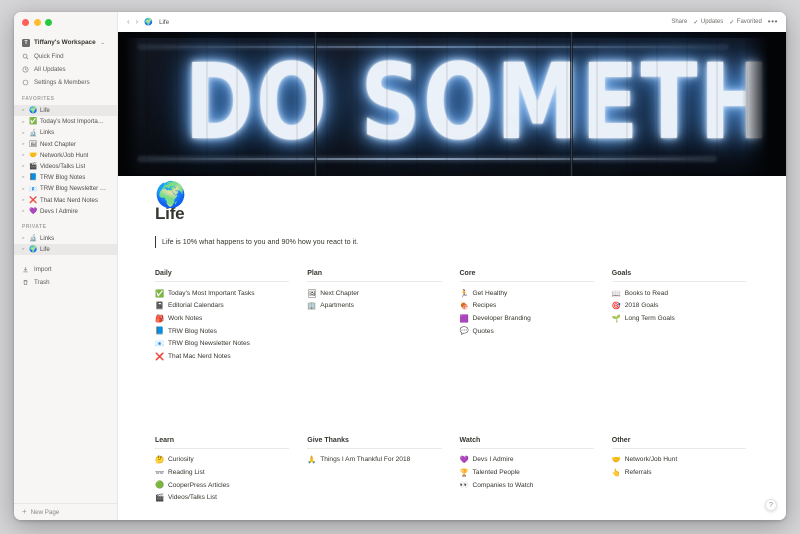 This screenshot has height=534, width=800. I want to click on back-button: ‹, so click(128, 22).